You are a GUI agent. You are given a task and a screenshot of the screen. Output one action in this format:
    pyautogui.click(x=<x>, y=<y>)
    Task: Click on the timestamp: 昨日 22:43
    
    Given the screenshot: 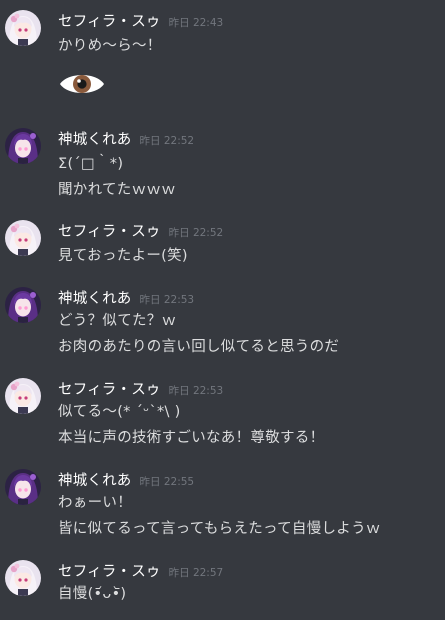 What is the action you would take?
    pyautogui.click(x=196, y=23)
    